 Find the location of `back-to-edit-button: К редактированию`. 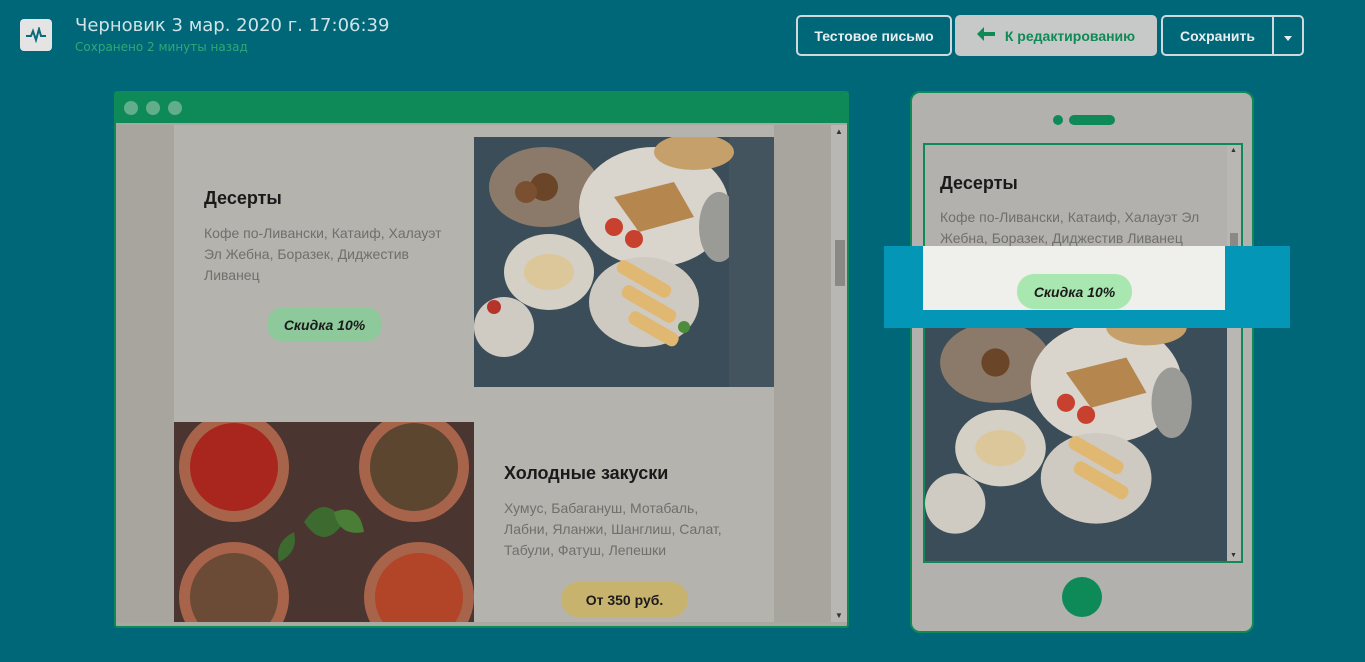

back-to-edit-button: К редактированию is located at coordinates (1056, 35).